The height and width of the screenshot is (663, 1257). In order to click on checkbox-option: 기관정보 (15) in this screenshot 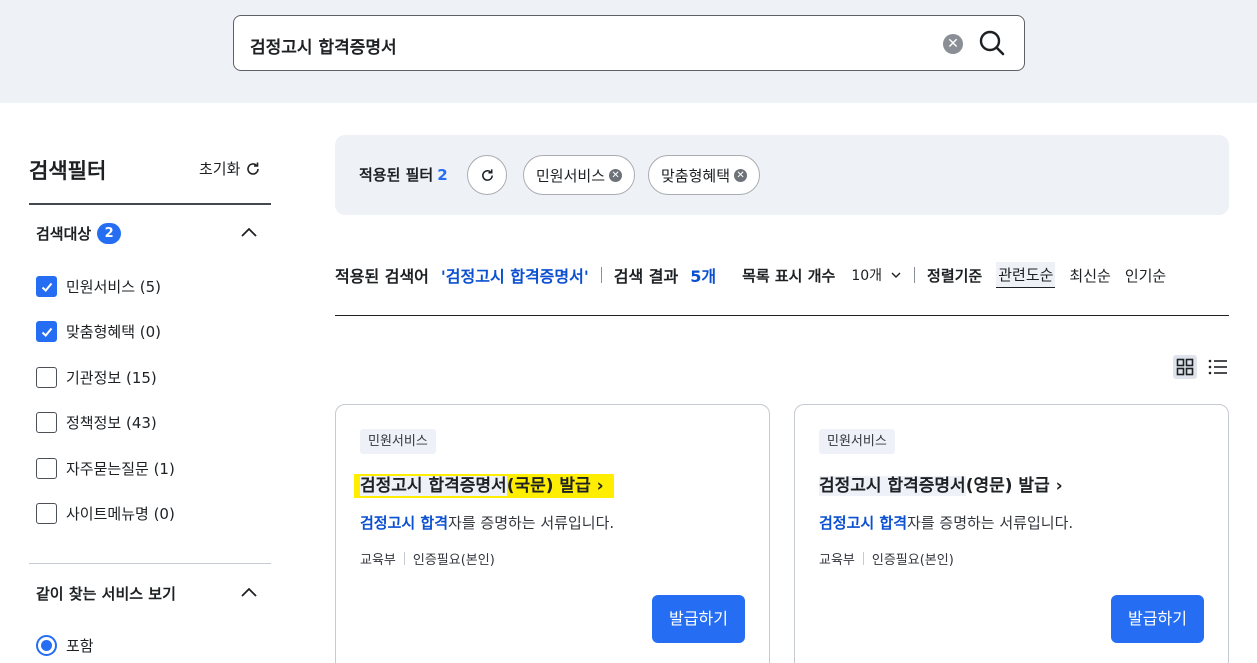, I will do `click(96, 377)`.